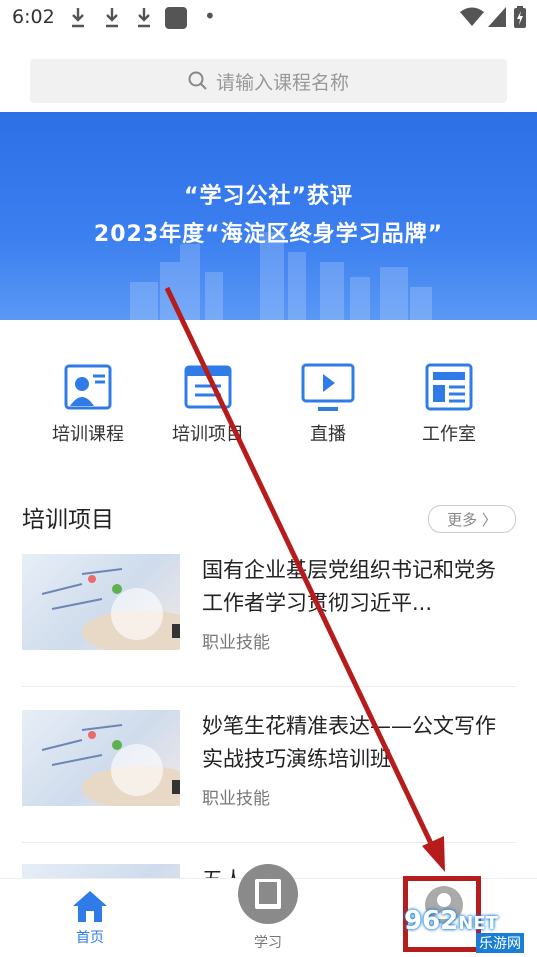 The height and width of the screenshot is (957, 537). Describe the element at coordinates (88, 434) in the screenshot. I see `quick-link-label: 培训课程` at that location.